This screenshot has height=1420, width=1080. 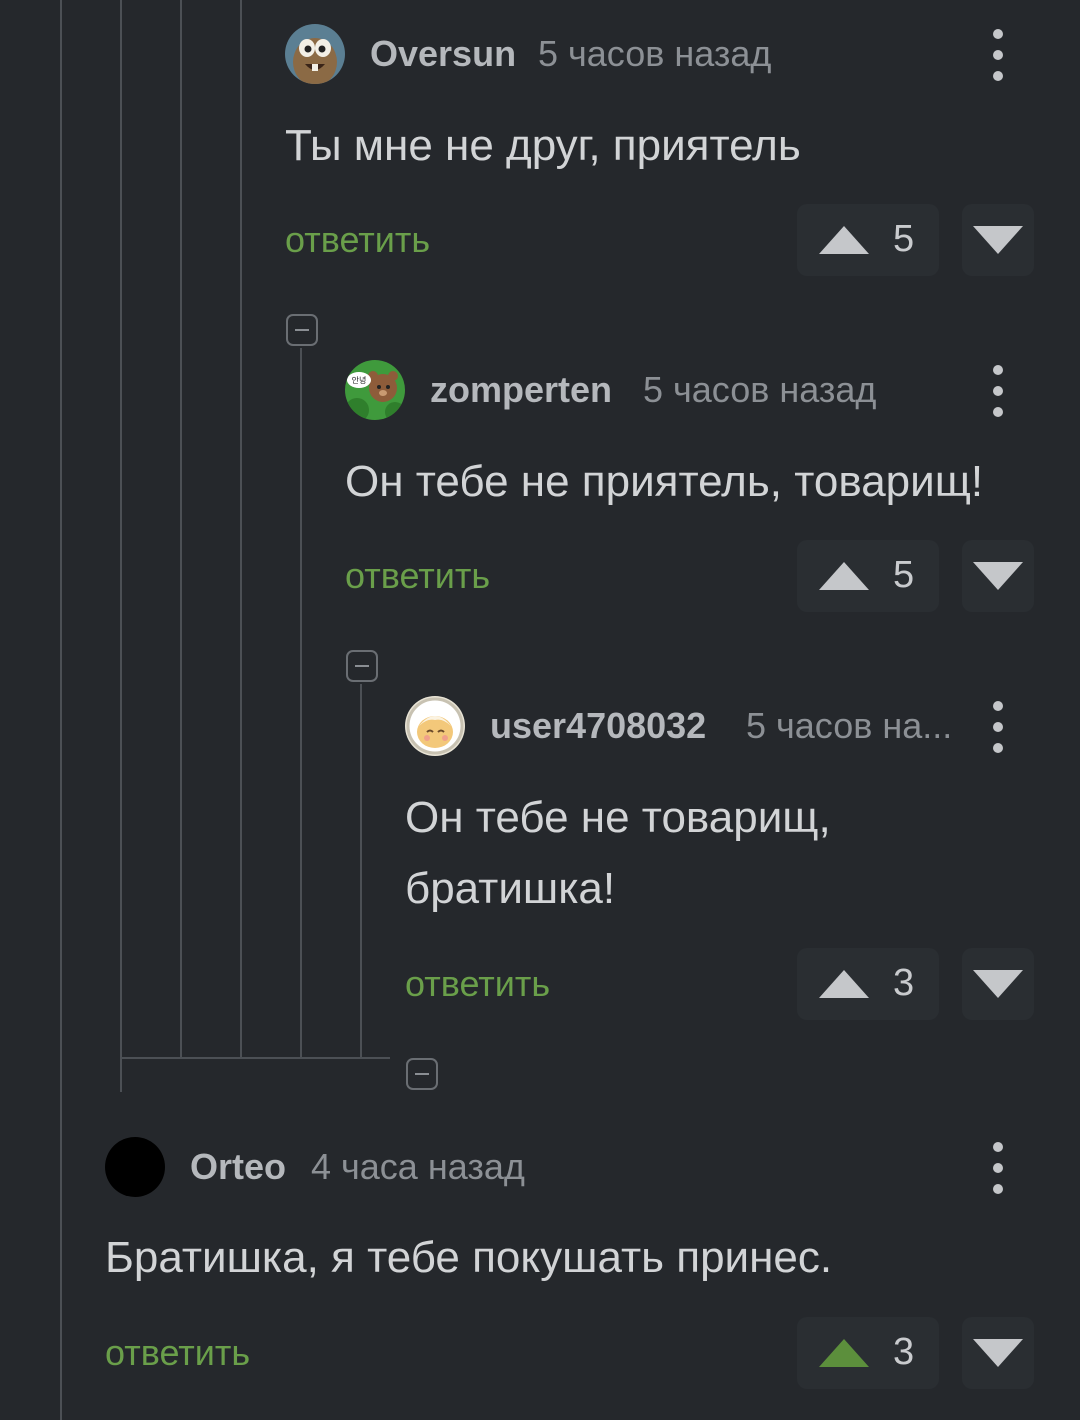 I want to click on username: zomperten, so click(x=521, y=390).